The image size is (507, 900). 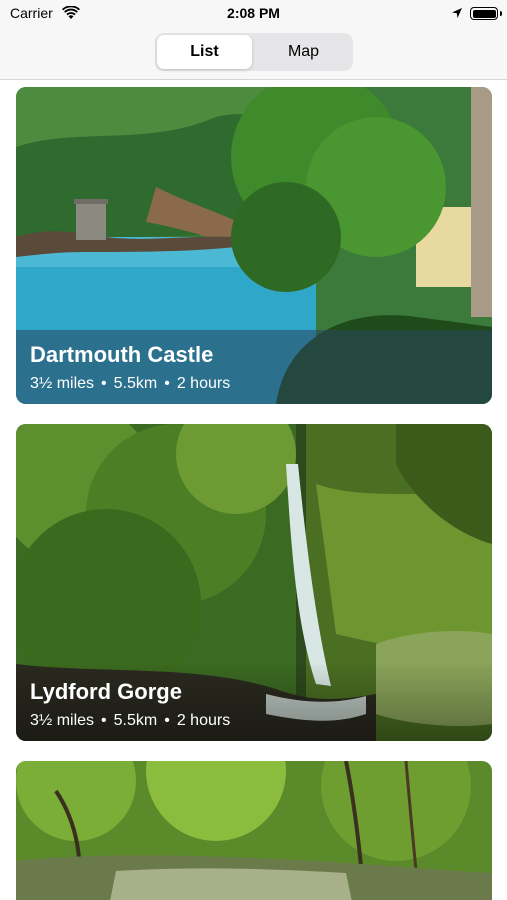 I want to click on segment-list: List, so click(x=204, y=52).